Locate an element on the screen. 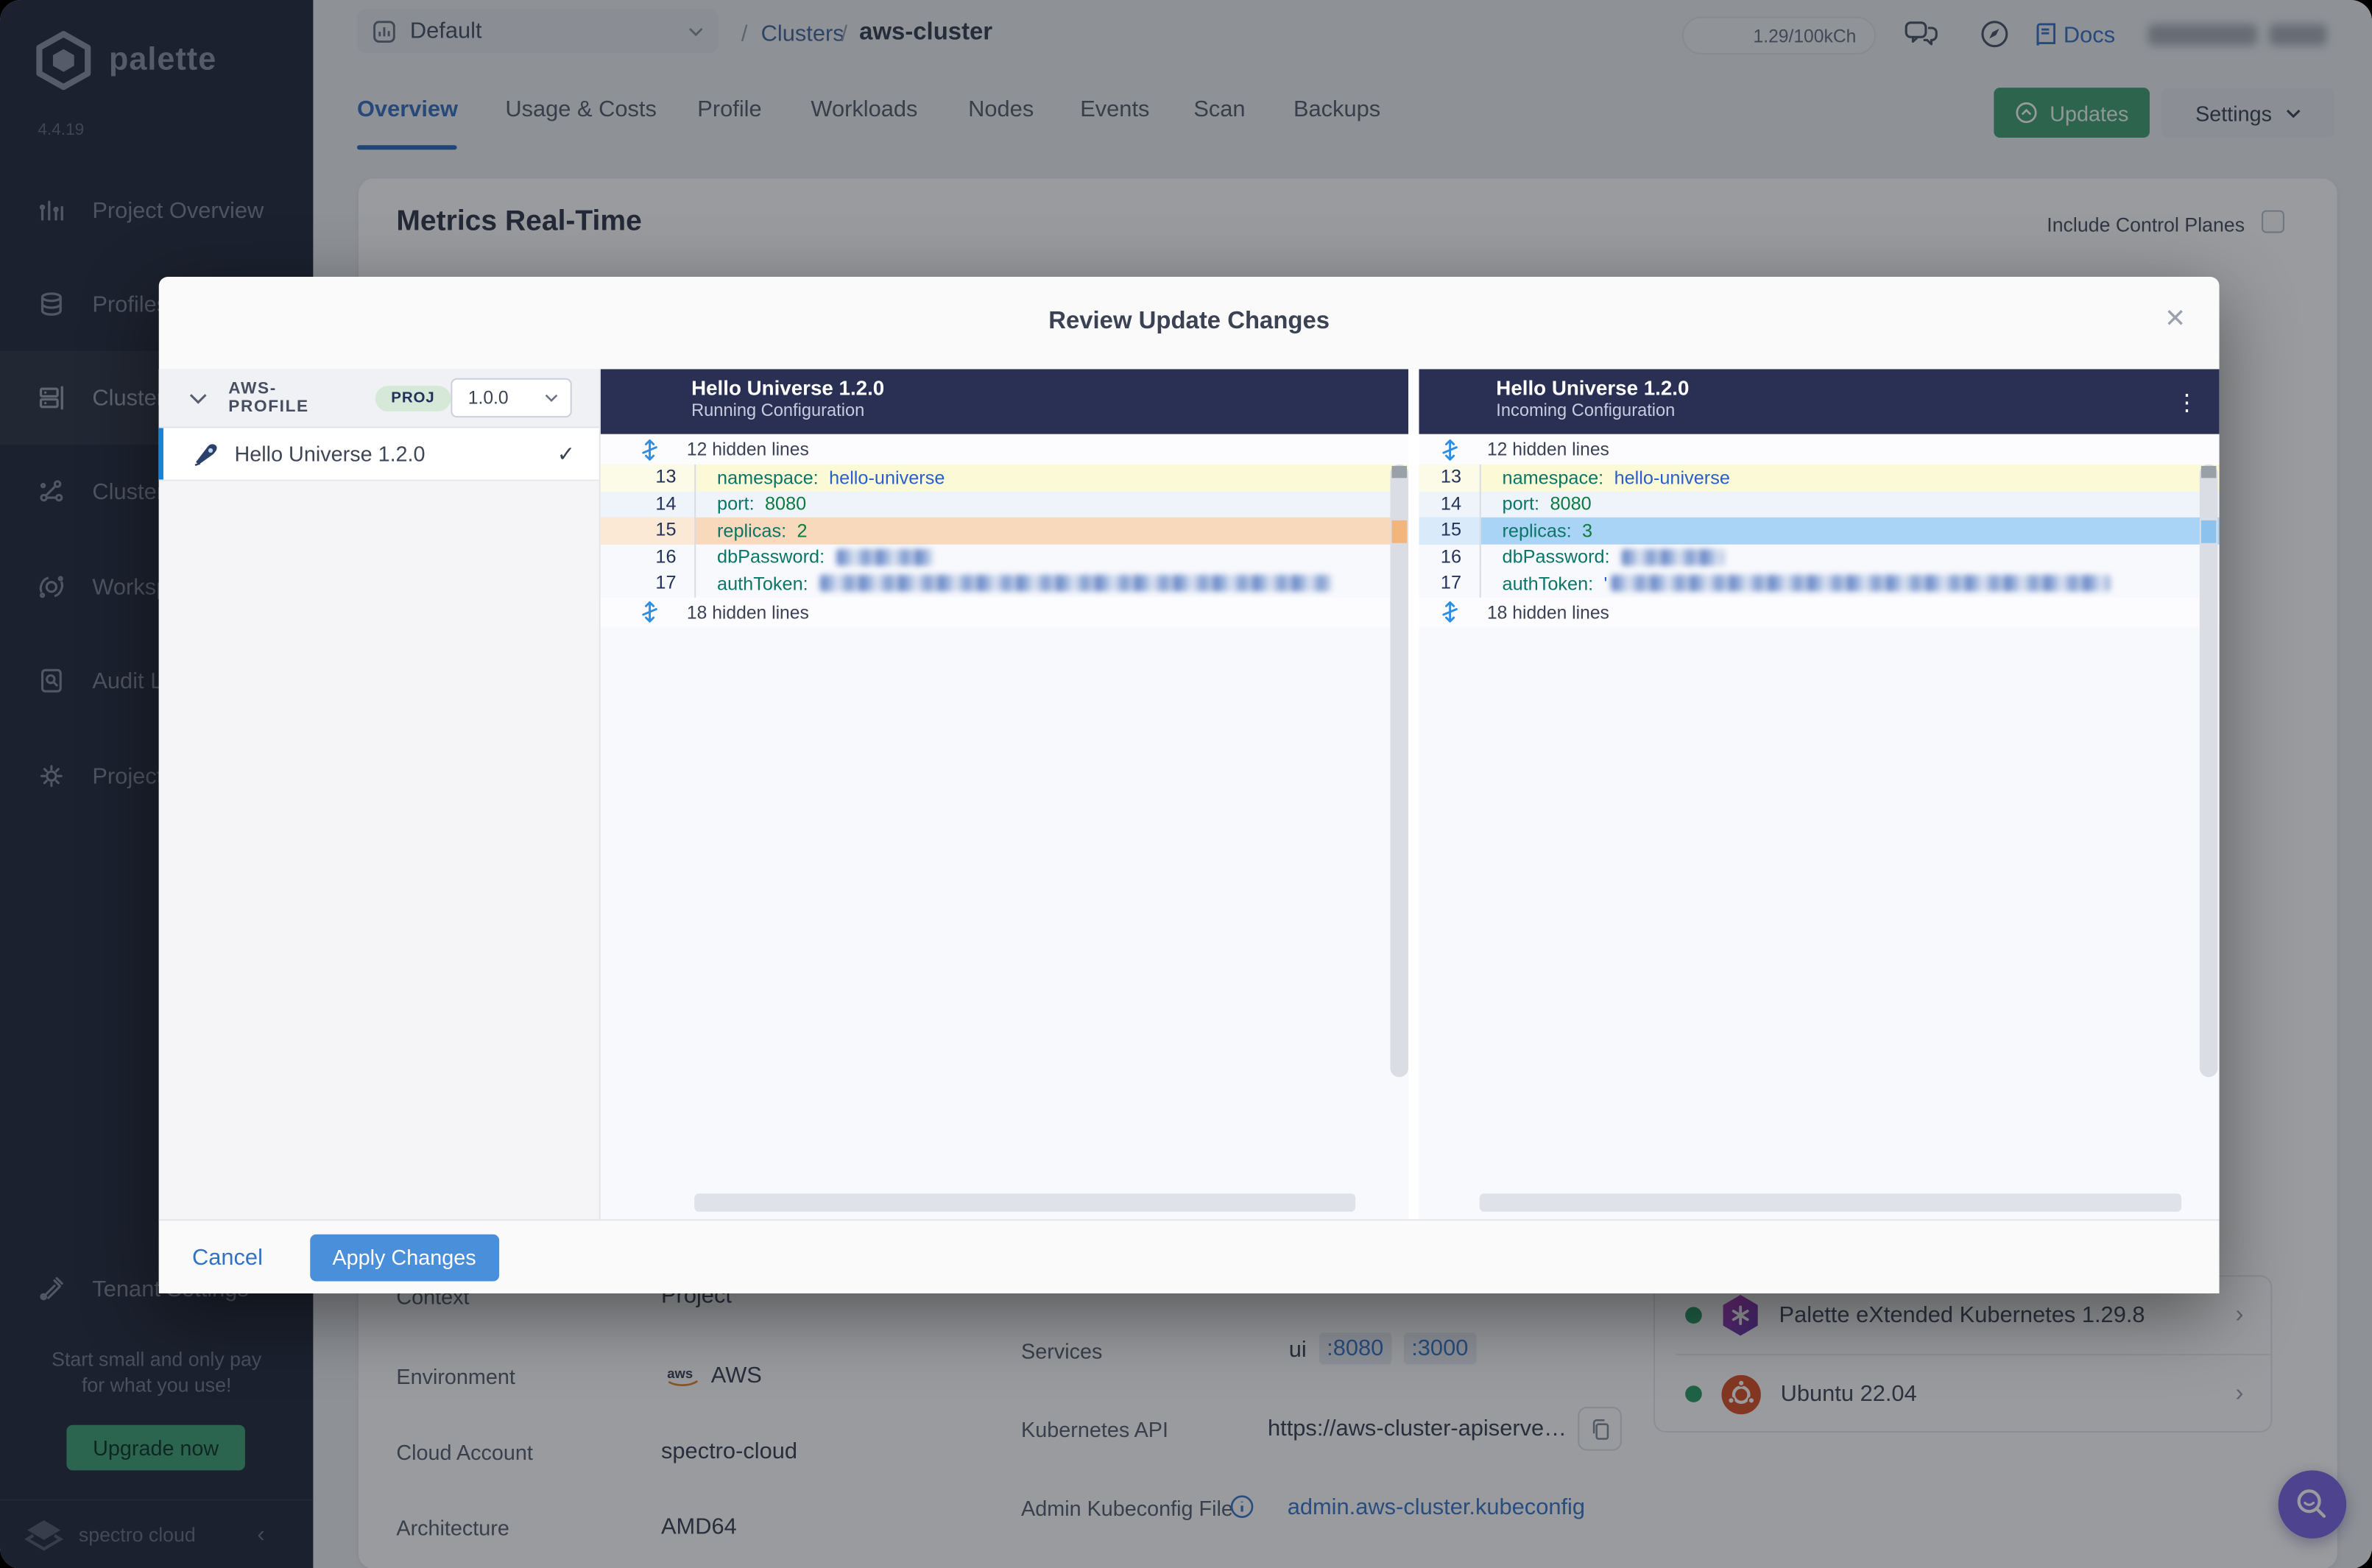 Image resolution: width=2372 pixels, height=1568 pixels. scroll-marker-added is located at coordinates (2208, 531).